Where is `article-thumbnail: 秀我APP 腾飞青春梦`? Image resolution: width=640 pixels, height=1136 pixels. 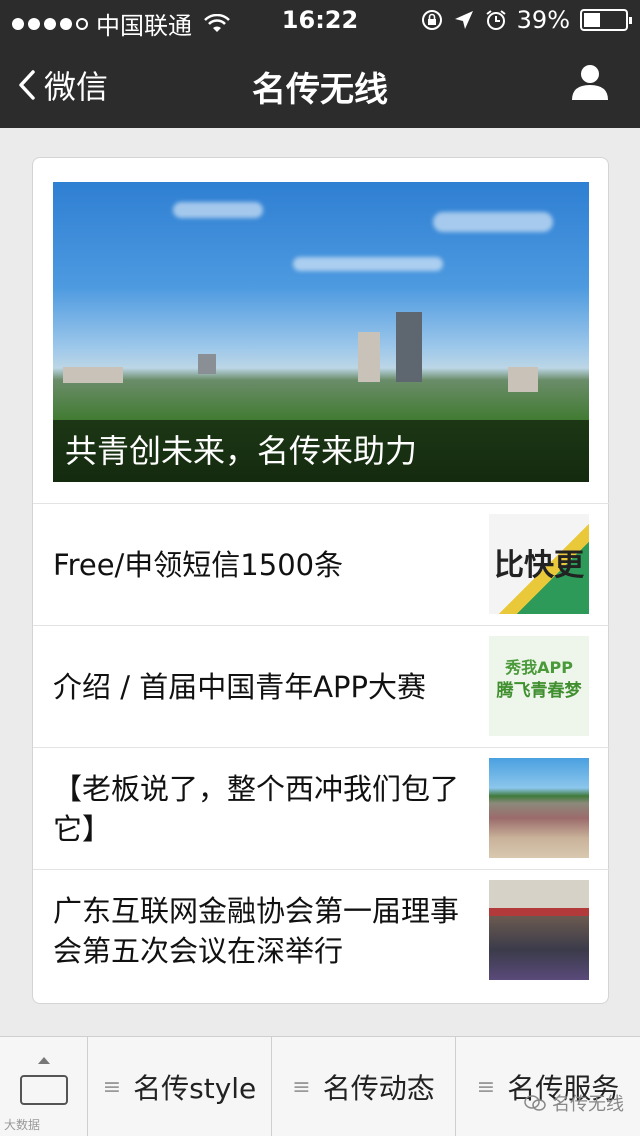
article-thumbnail: 秀我APP 腾飞青春梦 is located at coordinates (539, 686).